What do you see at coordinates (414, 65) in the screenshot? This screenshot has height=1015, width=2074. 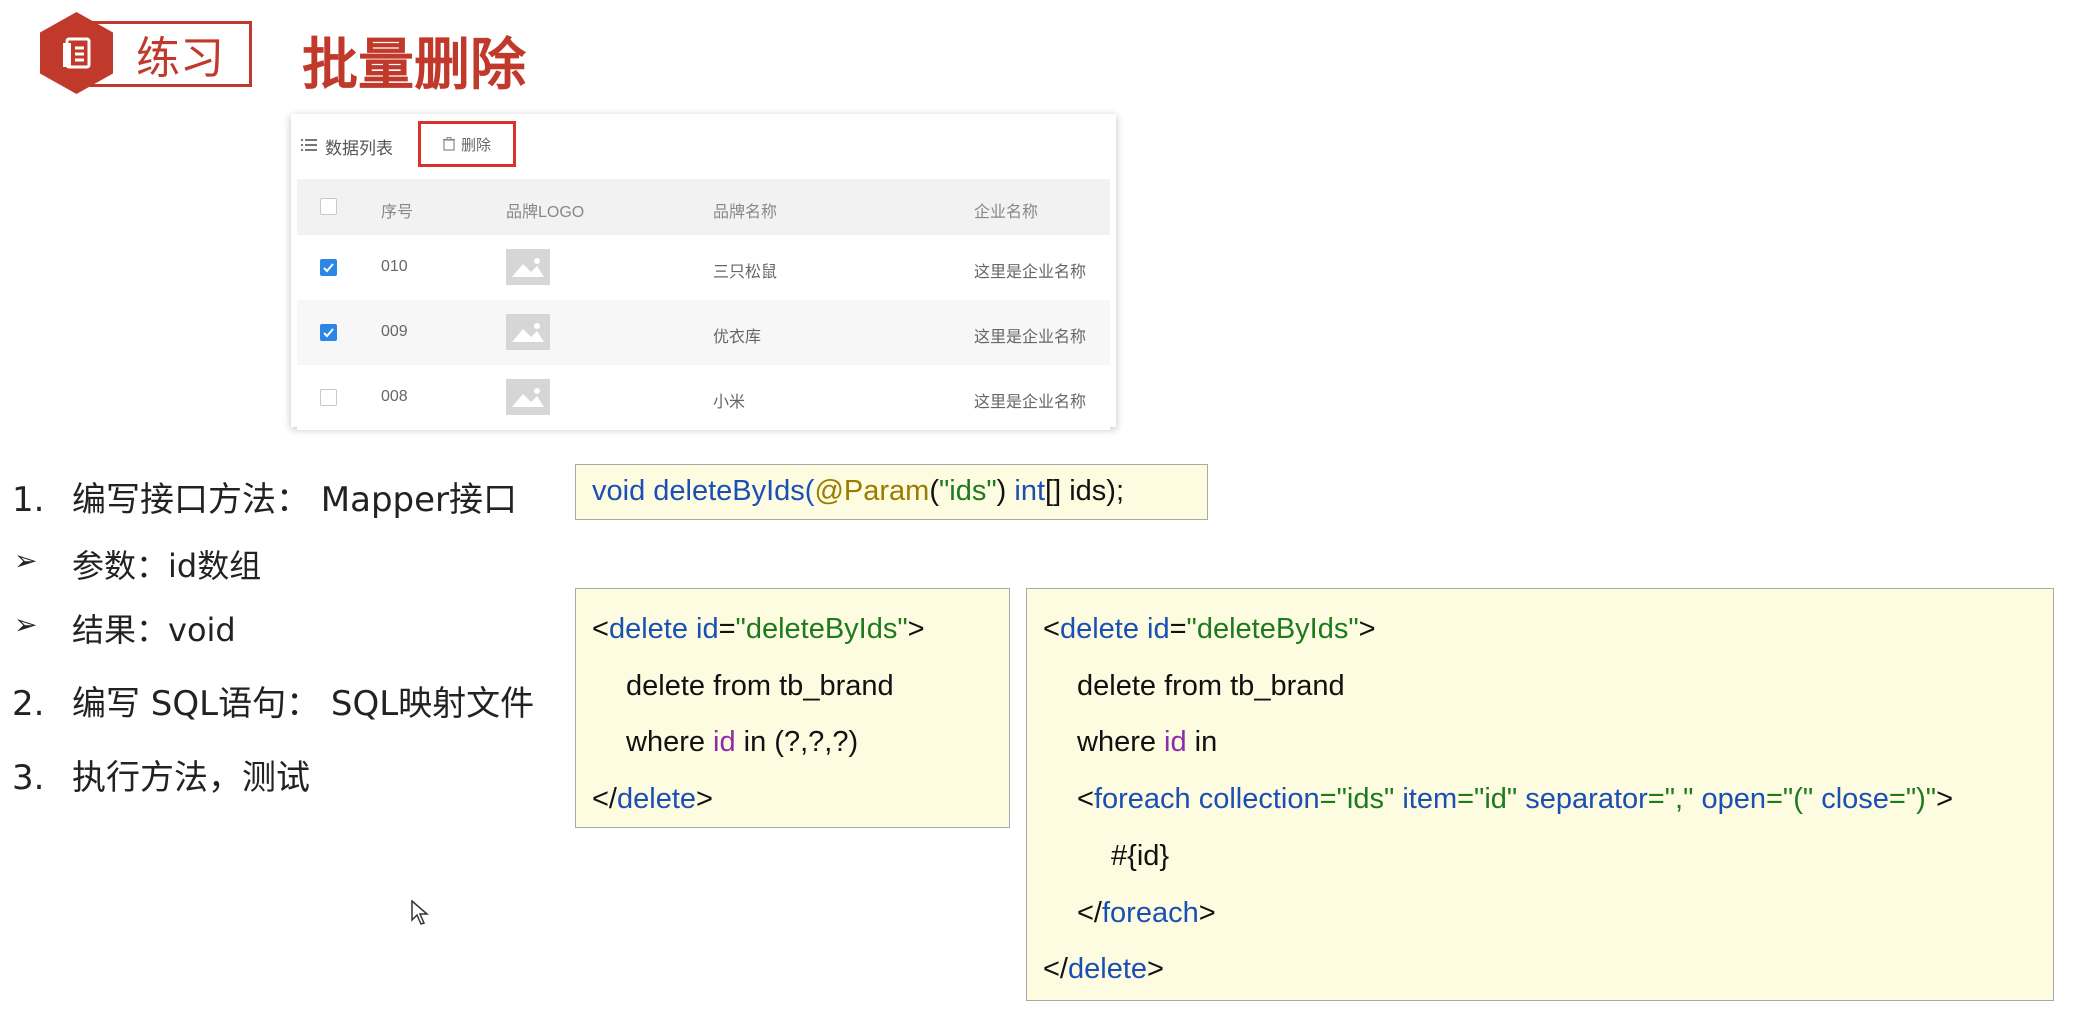 I see `page-title: 批量删除` at bounding box center [414, 65].